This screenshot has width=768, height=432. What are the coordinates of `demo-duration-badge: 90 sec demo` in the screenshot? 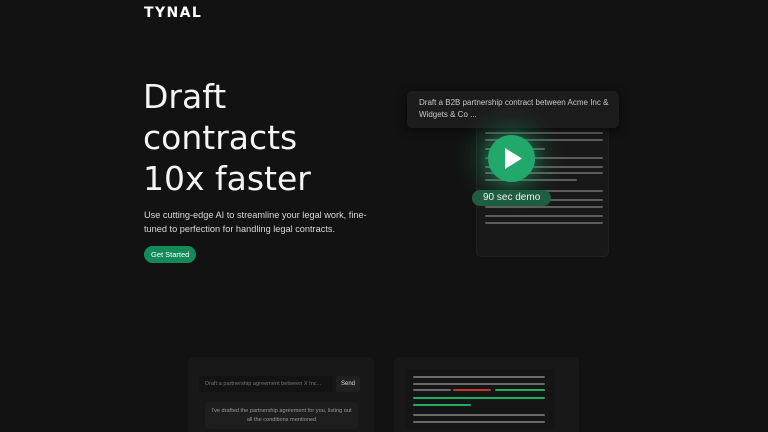 It's located at (512, 198).